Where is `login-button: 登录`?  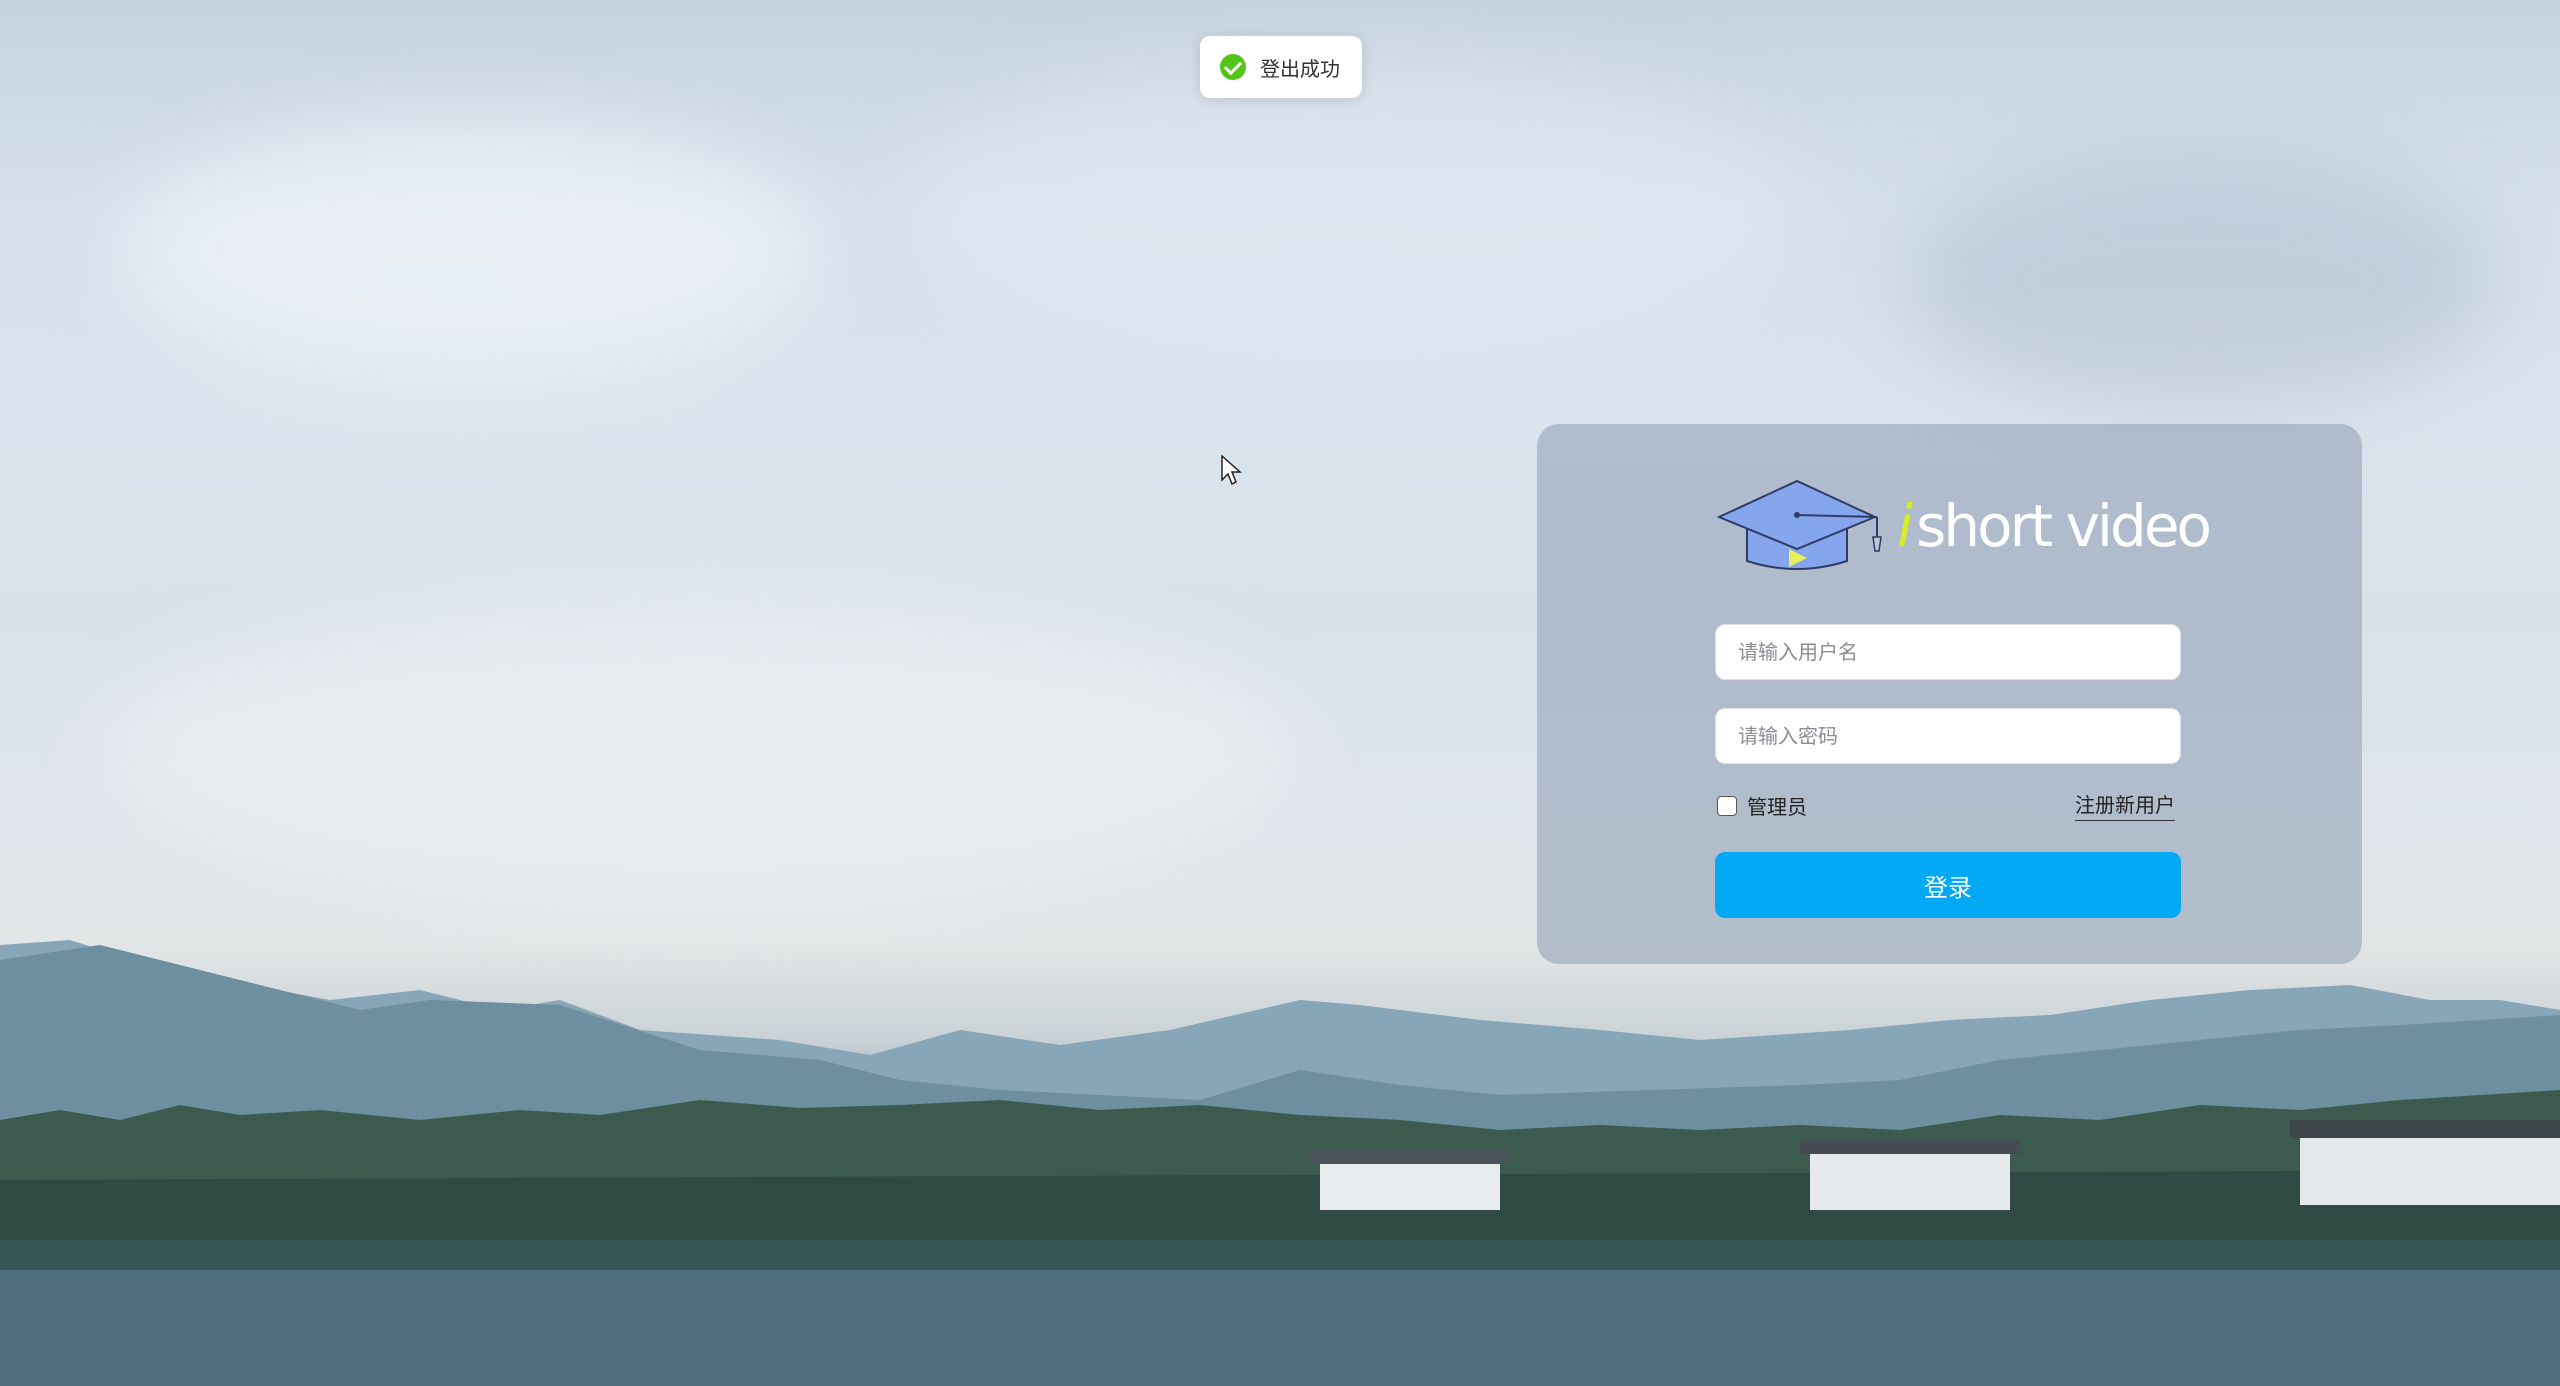 login-button: 登录 is located at coordinates (1948, 885).